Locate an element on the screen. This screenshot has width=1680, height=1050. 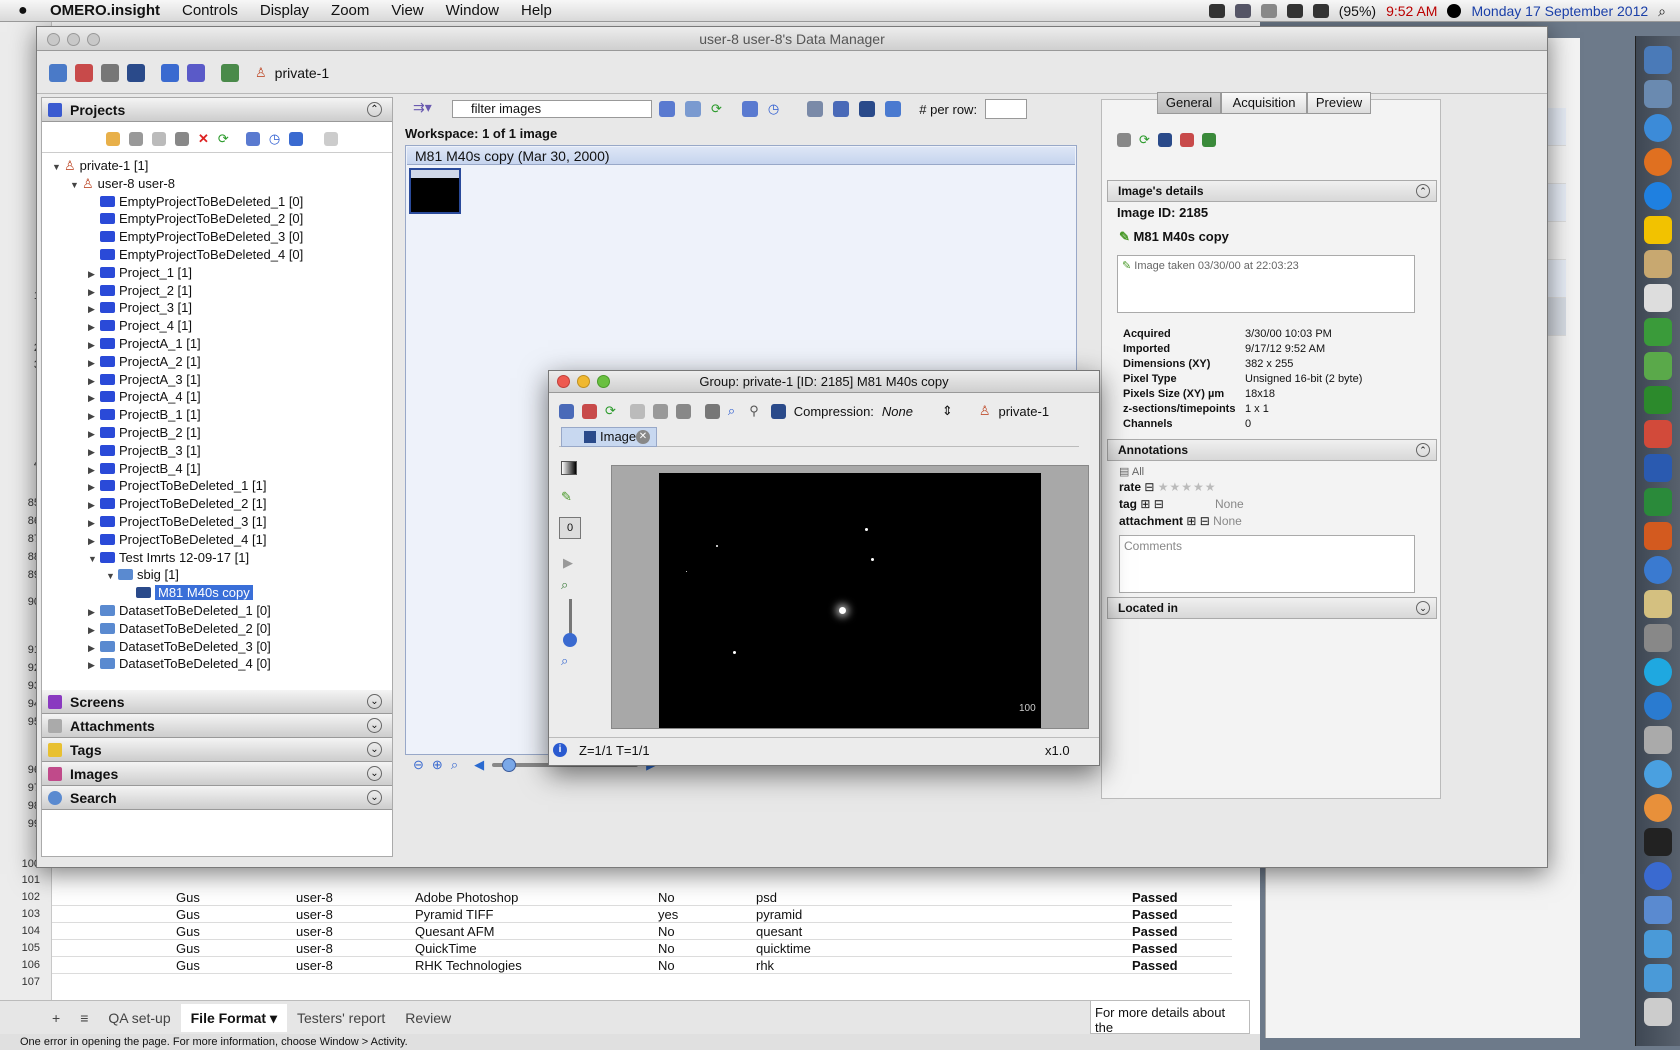
tab-acquisition: Acquisition is located at coordinates (1264, 103).